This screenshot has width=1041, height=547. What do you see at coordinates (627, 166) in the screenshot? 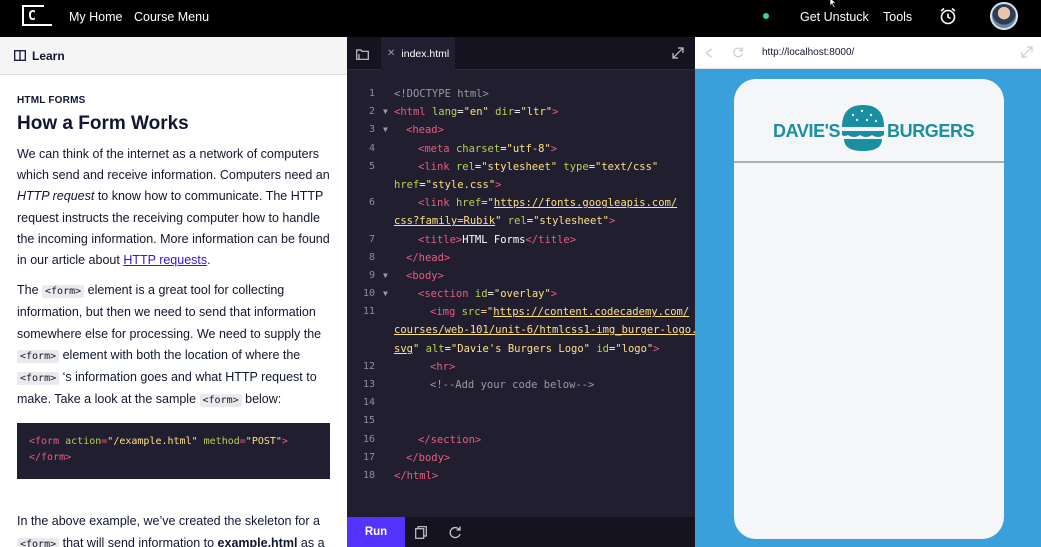
I see `code-token: "text/css"` at bounding box center [627, 166].